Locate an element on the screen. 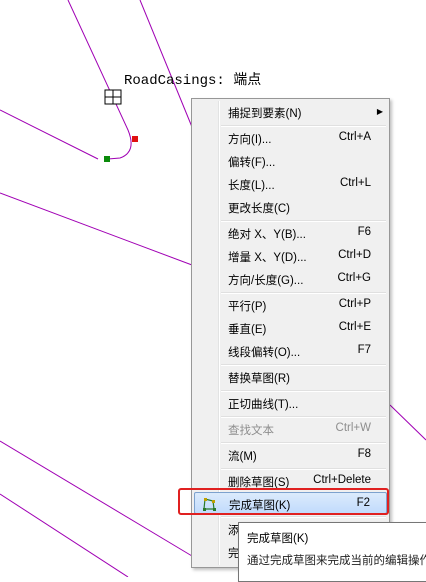 The image size is (426, 582). menu-item-snap-to-feature: 捕捉到要素(N) ▶ is located at coordinates (290, 112).